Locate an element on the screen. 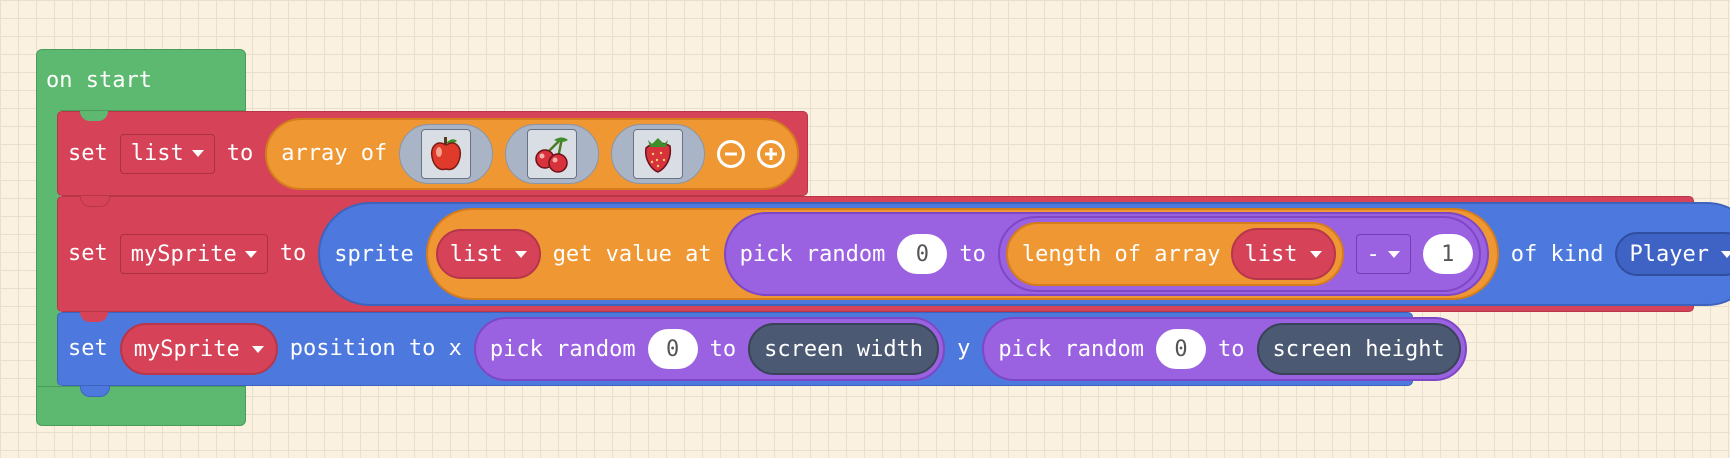 The image size is (1730, 458). get-value-at-label: get value at is located at coordinates (632, 254).